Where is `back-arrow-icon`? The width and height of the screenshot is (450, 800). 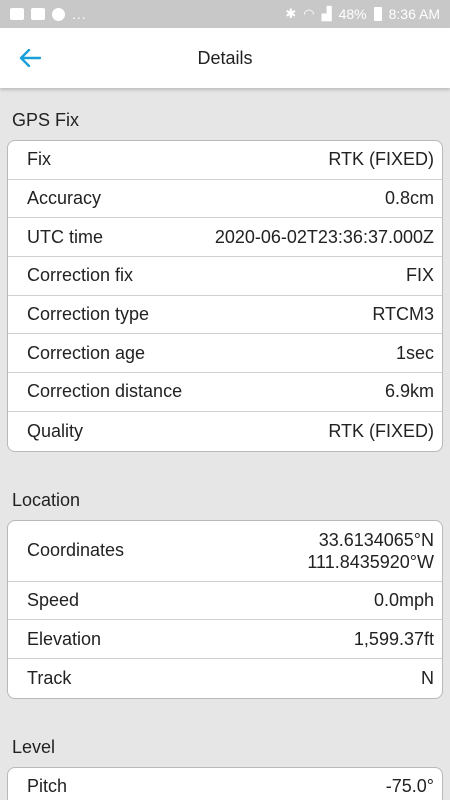
back-arrow-icon is located at coordinates (30, 58).